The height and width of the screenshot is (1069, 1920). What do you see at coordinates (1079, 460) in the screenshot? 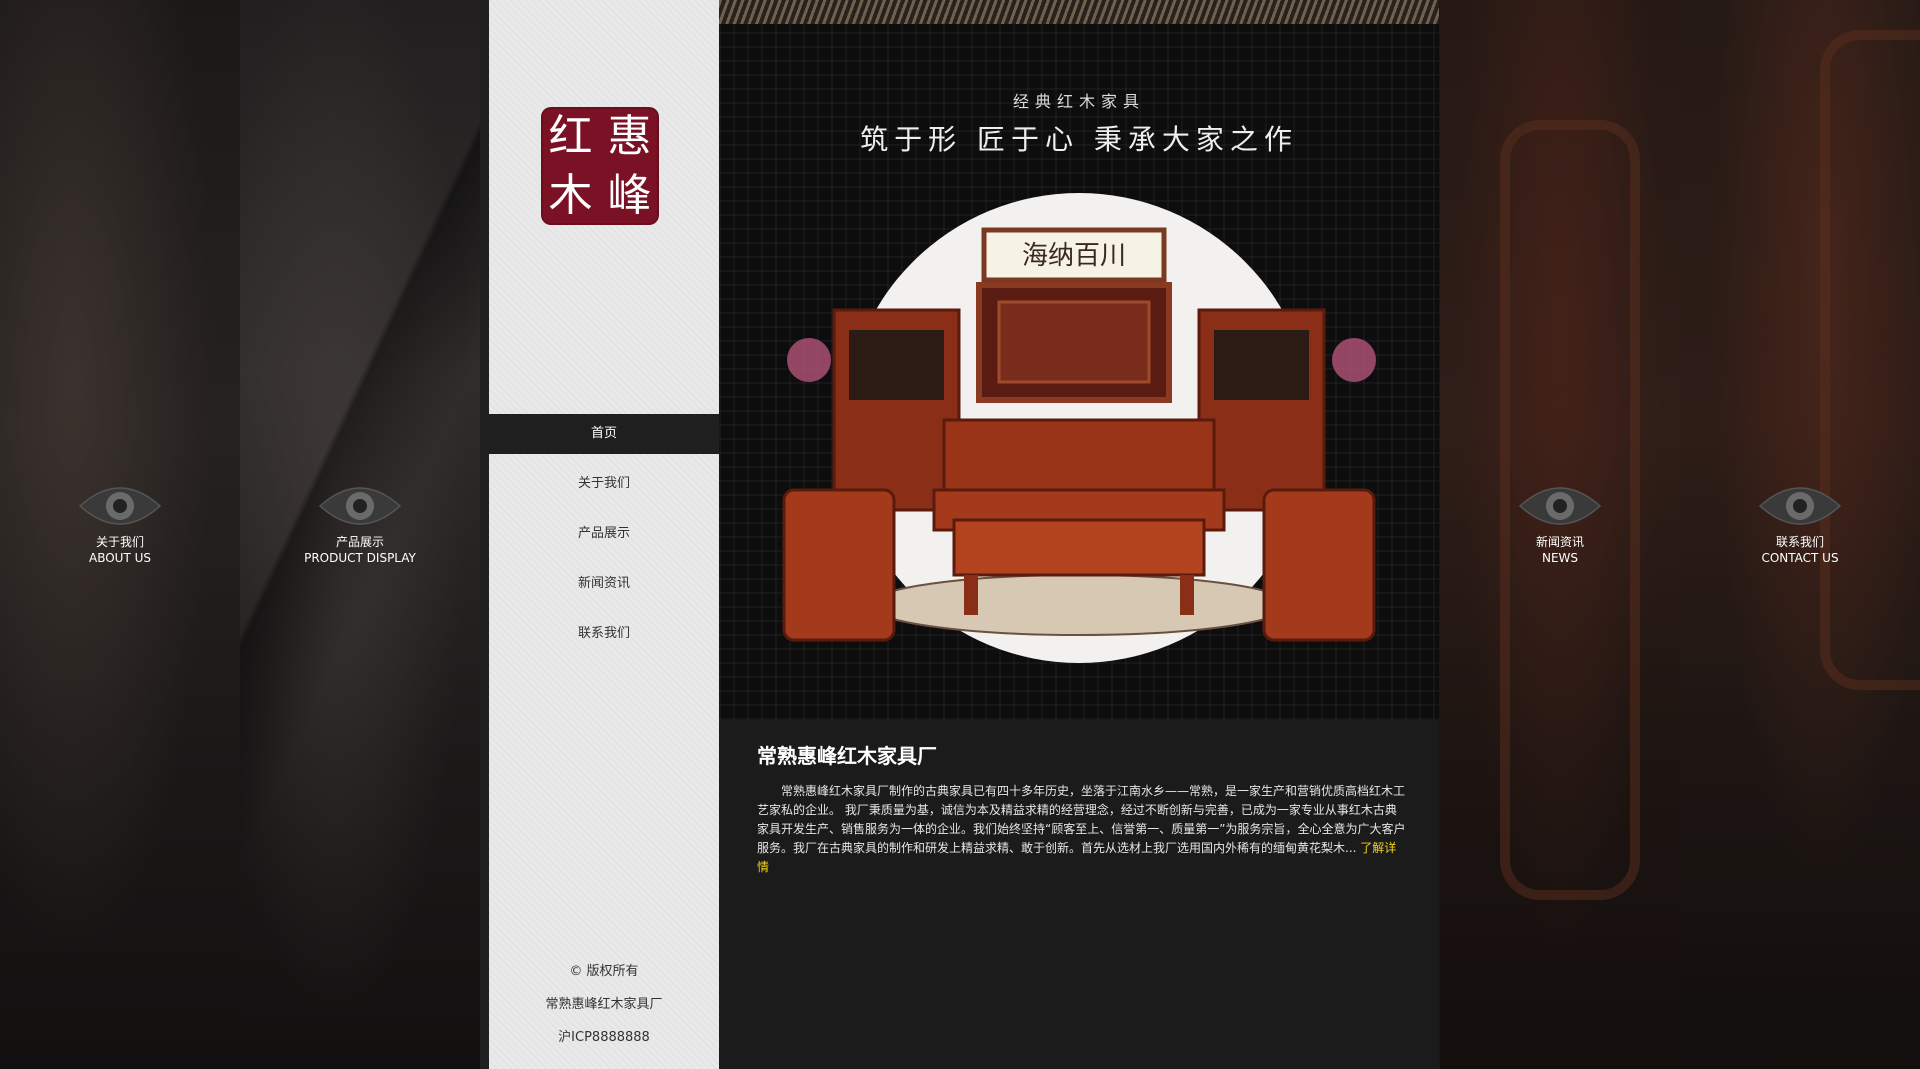
I see `sofa-back` at bounding box center [1079, 460].